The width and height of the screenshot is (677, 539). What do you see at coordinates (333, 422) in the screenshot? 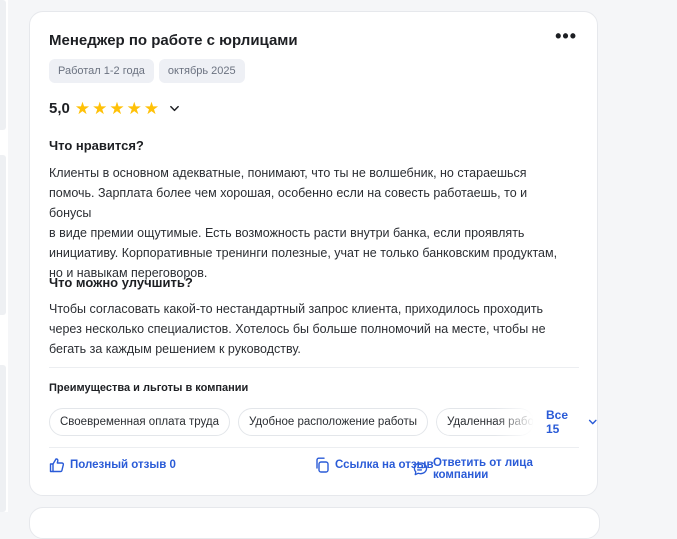
I see `benefit-chip: Удобное расположение работы` at bounding box center [333, 422].